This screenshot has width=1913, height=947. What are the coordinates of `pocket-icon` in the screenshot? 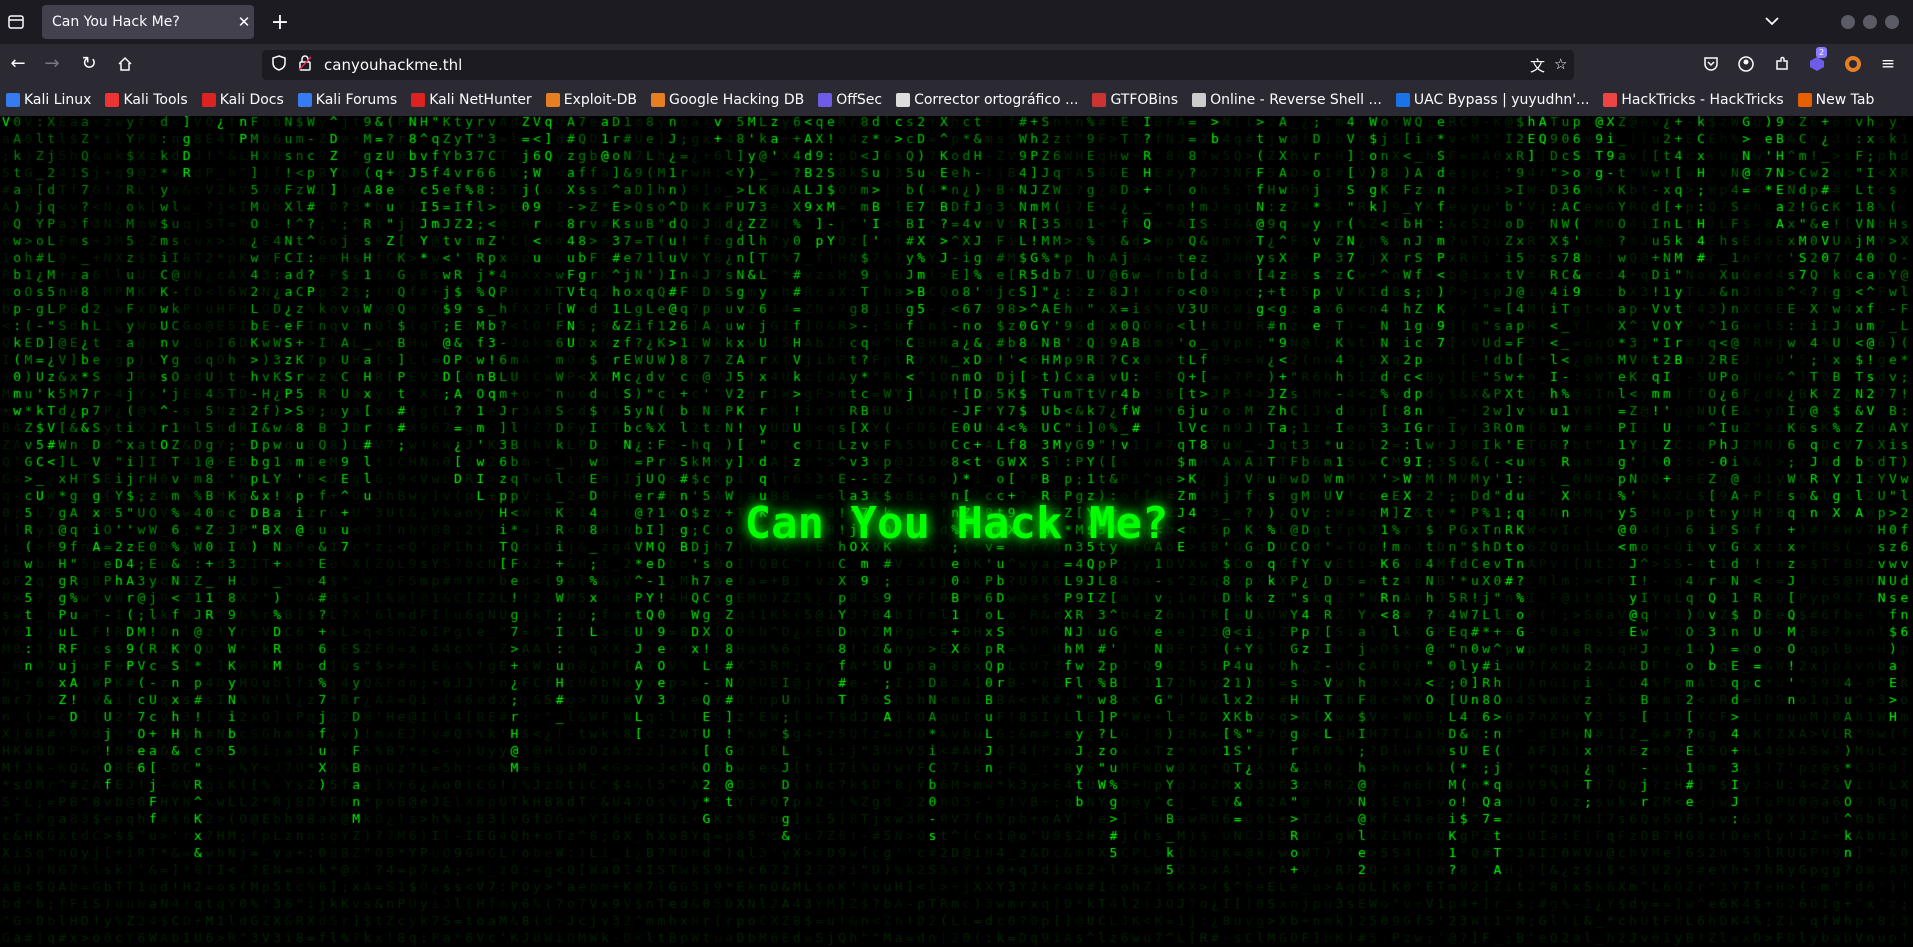 It's located at (1711, 65).